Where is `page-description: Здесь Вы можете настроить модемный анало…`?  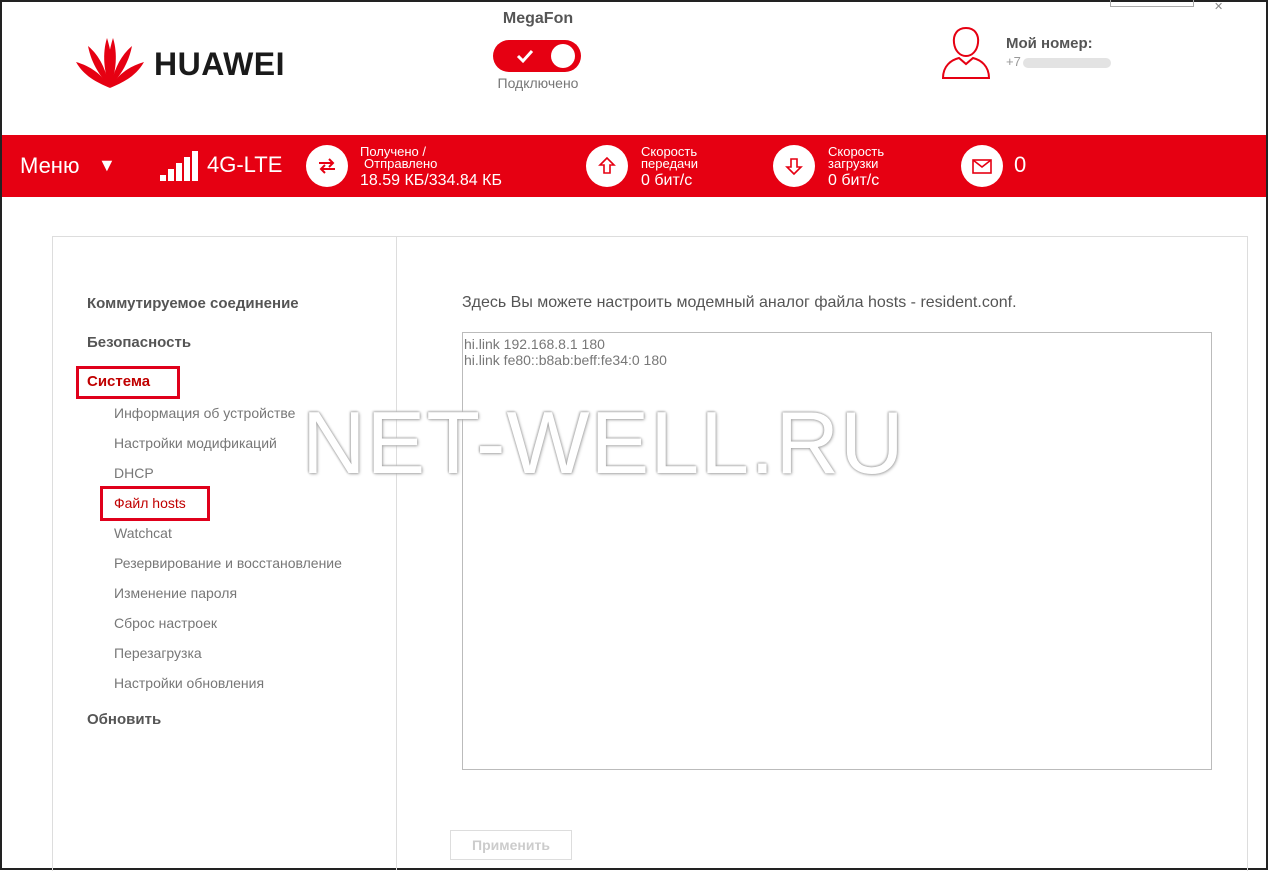
page-description: Здесь Вы можете настроить модемный анало… is located at coordinates (739, 302).